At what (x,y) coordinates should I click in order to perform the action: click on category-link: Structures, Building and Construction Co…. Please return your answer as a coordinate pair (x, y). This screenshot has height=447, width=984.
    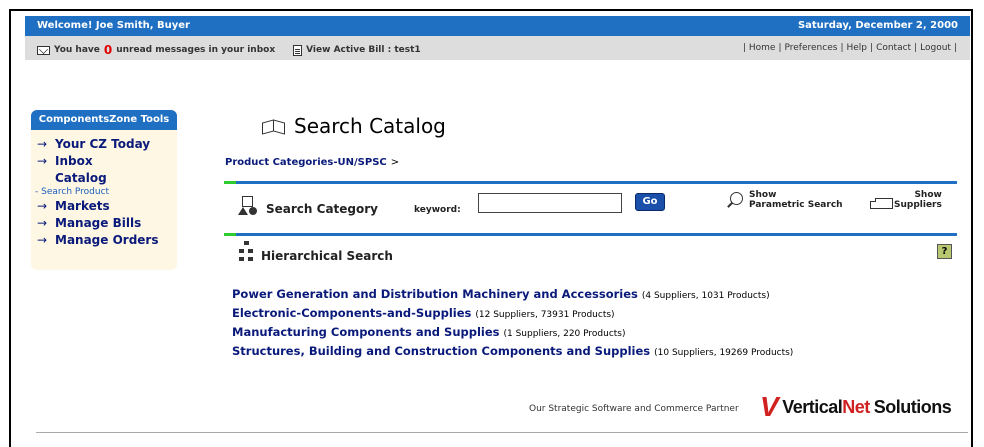
    Looking at the image, I should click on (441, 351).